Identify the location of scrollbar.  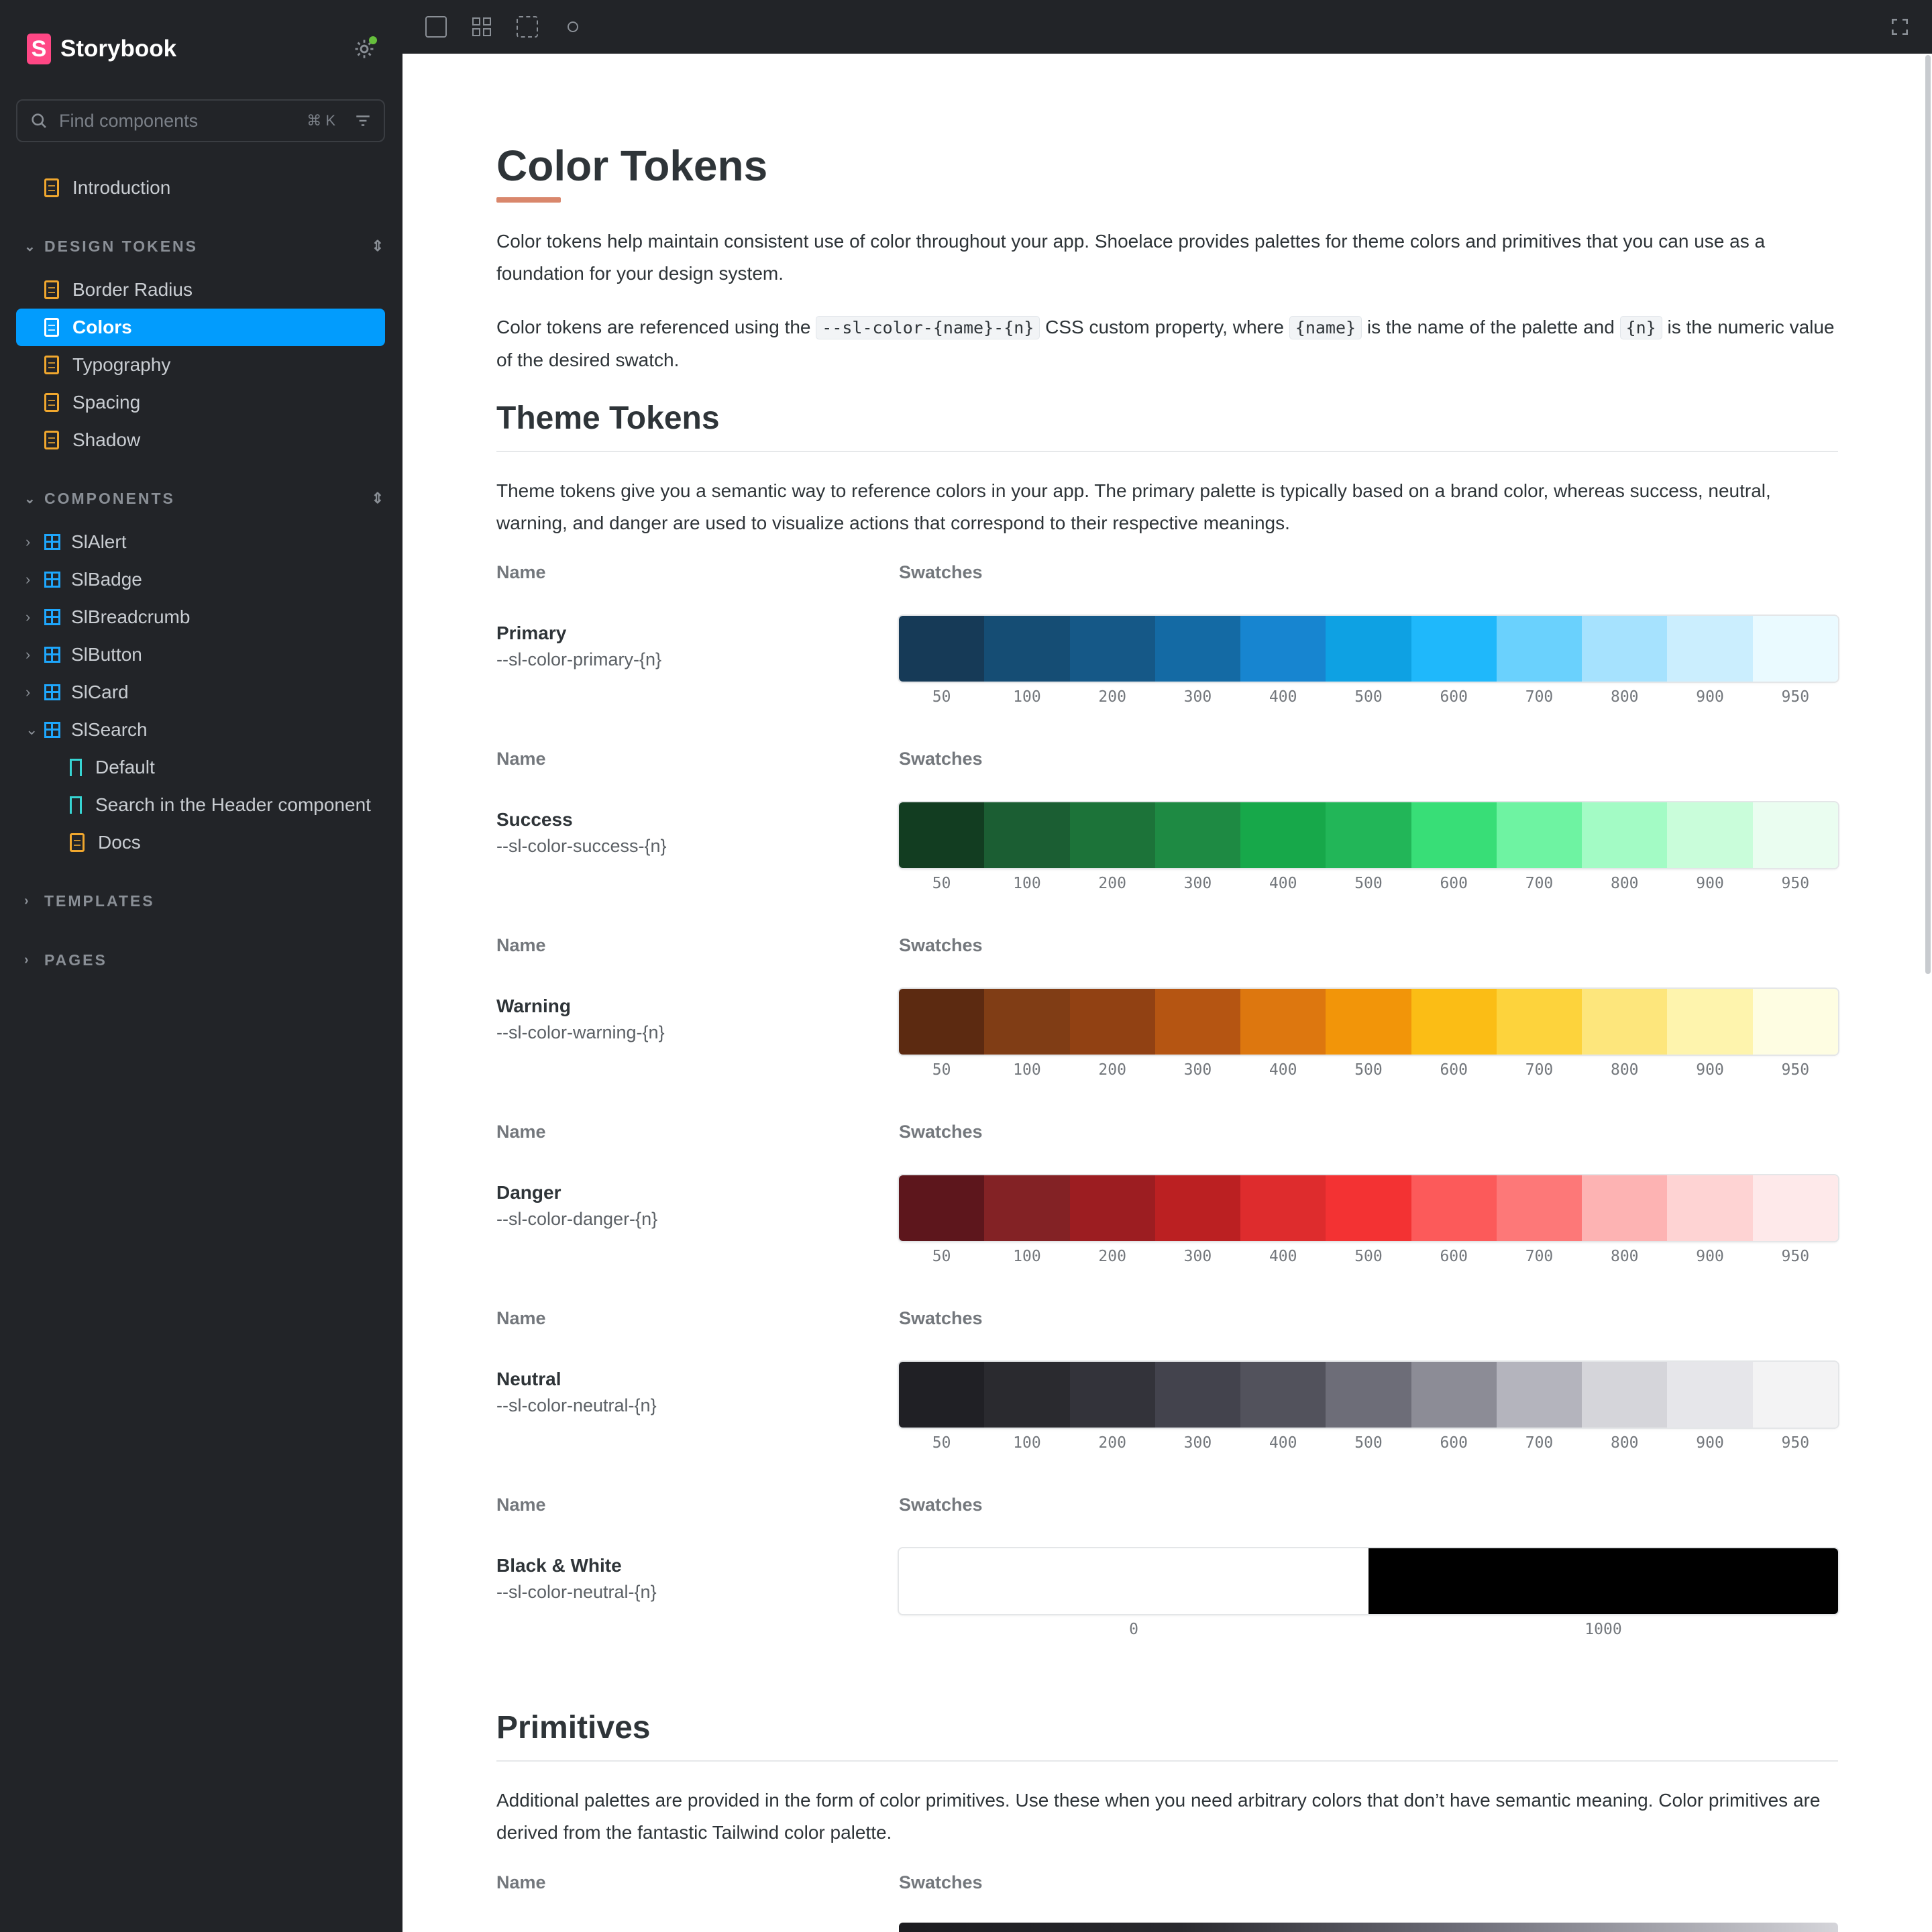
(1928, 514).